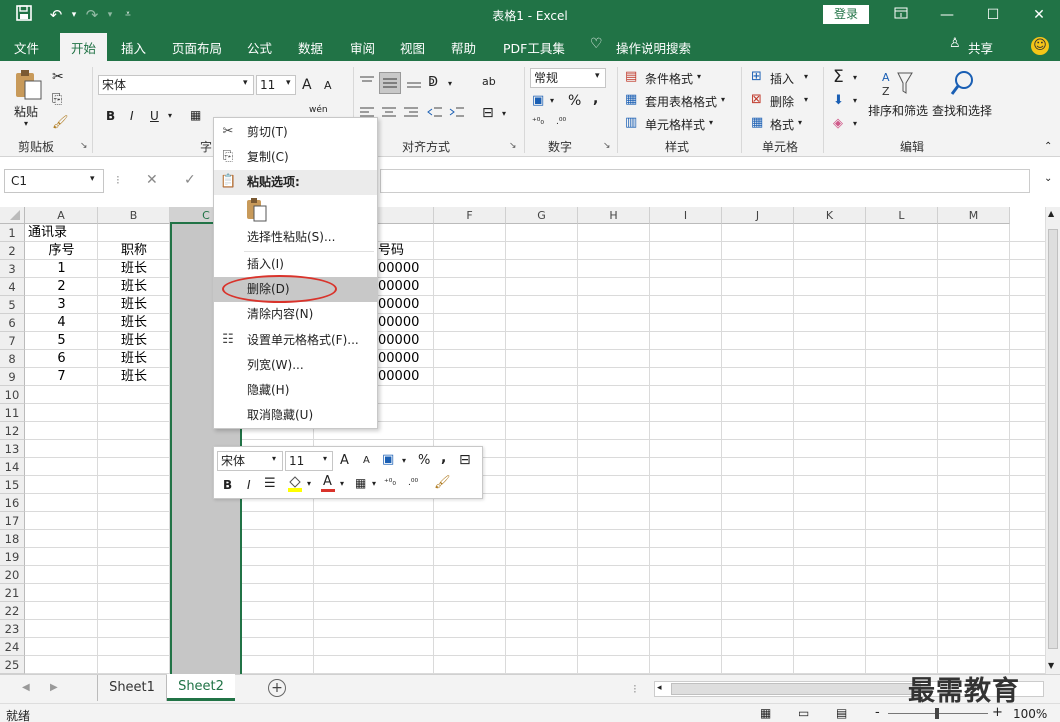  I want to click on font-name-box: 宋体, so click(176, 85).